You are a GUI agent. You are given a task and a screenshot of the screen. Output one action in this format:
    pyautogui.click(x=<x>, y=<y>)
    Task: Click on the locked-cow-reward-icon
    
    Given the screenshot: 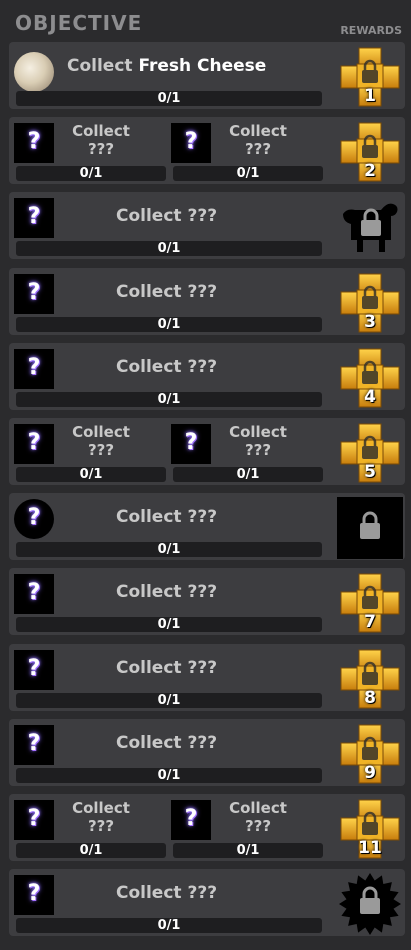 What is the action you would take?
    pyautogui.click(x=370, y=227)
    